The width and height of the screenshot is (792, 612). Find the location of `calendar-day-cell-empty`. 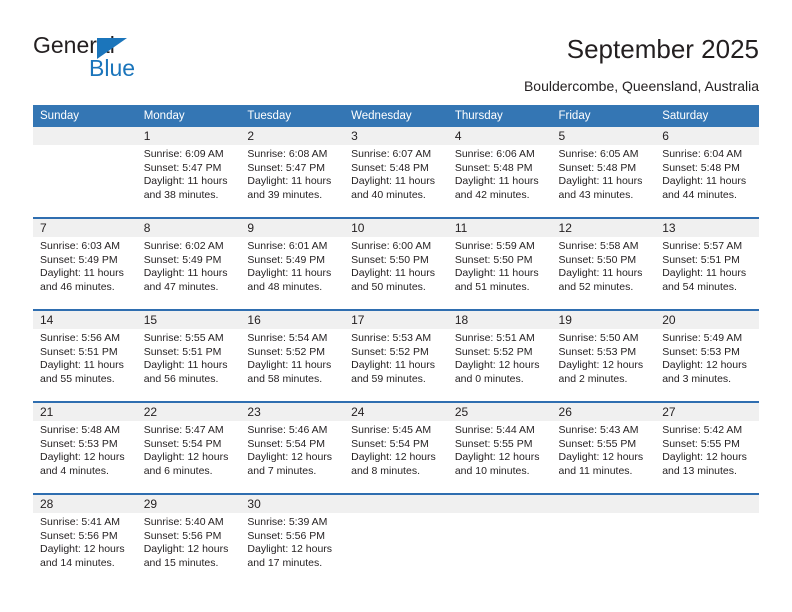

calendar-day-cell-empty is located at coordinates (396, 539).